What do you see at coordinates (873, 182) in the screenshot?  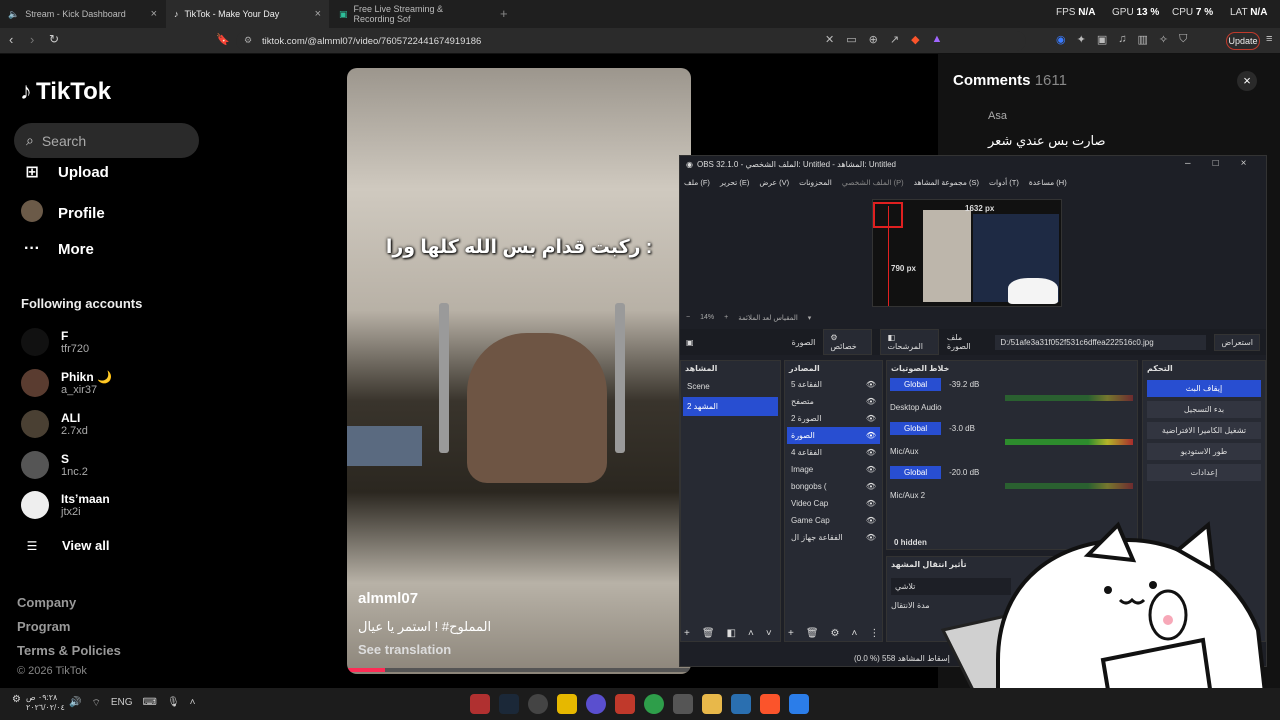 I see `menu-profile: الملف الشخصي (P)` at bounding box center [873, 182].